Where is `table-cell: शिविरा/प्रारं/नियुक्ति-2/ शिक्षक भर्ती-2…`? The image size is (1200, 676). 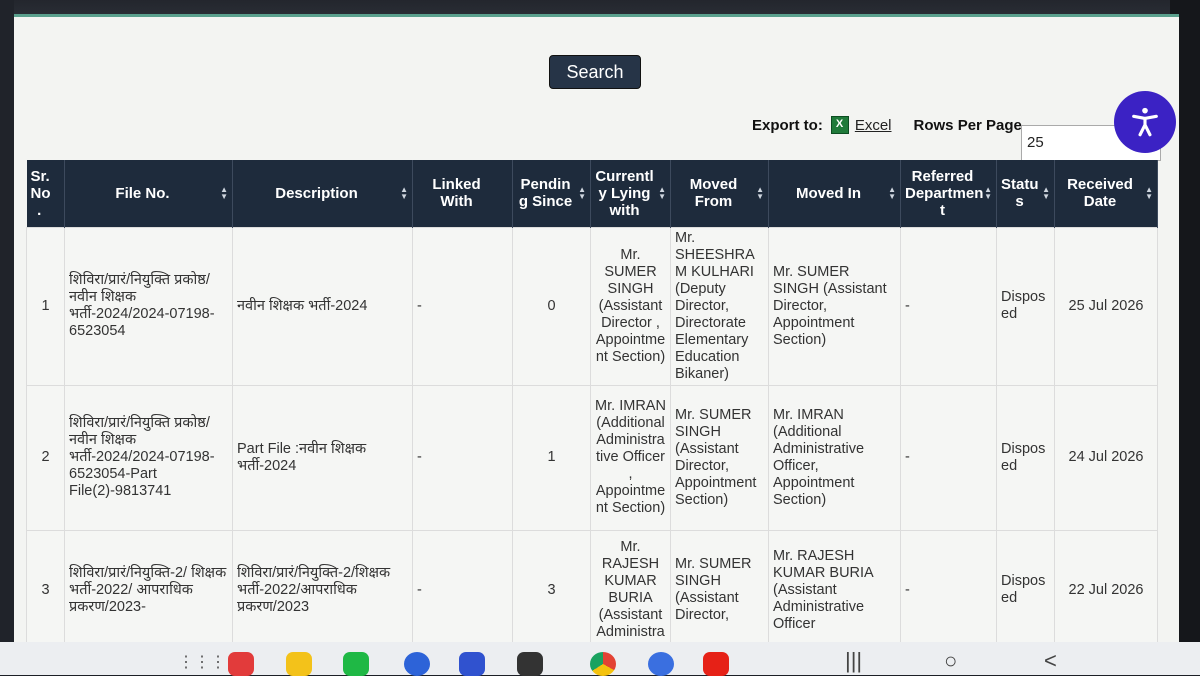 table-cell: शिविरा/प्रारं/नियुक्ति-2/ शिक्षक भर्ती-2… is located at coordinates (148, 587).